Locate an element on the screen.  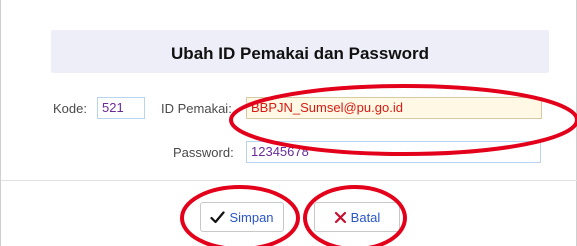
kode-label: Kode: is located at coordinates (70, 108).